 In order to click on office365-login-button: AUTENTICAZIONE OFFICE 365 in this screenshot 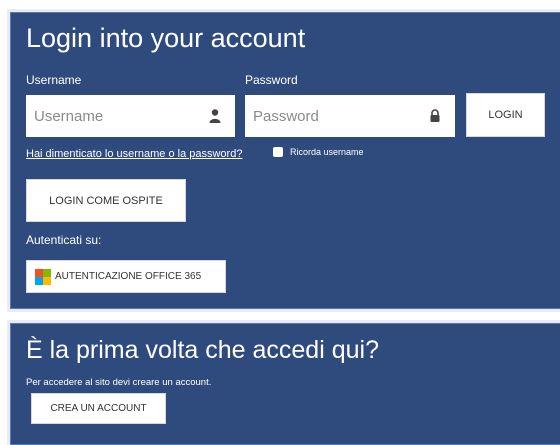, I will do `click(126, 276)`.